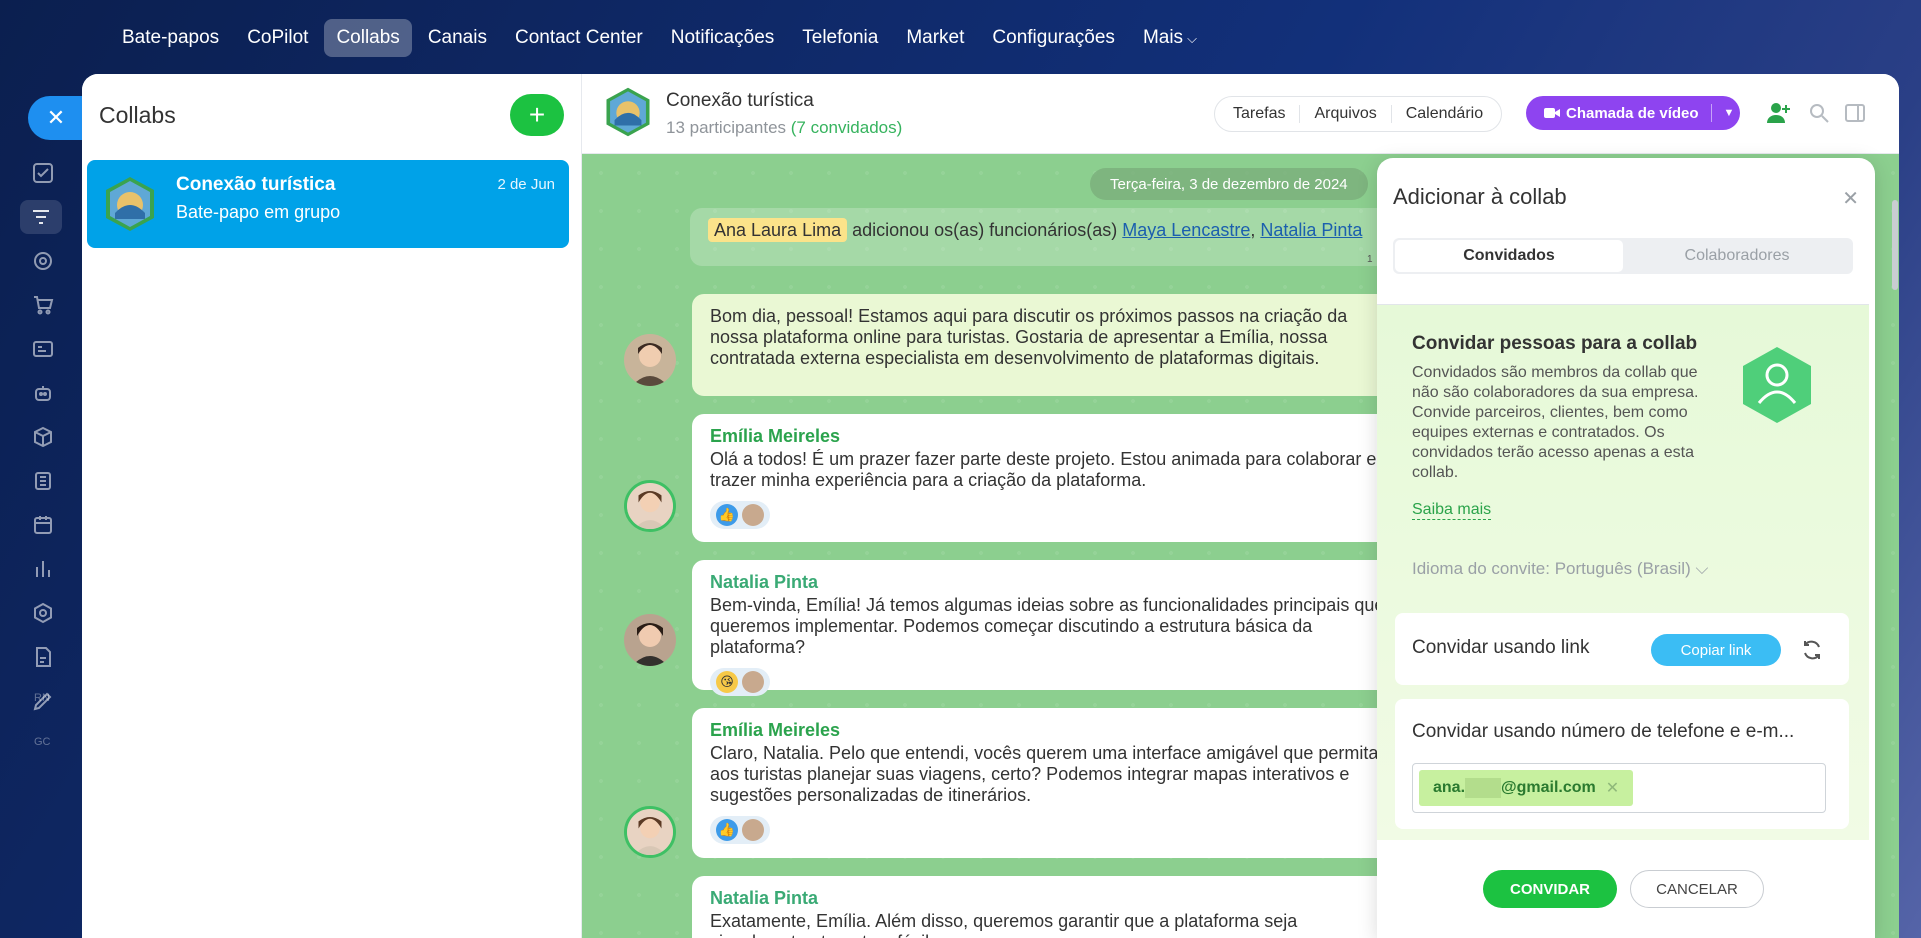 The width and height of the screenshot is (1921, 938). Describe the element at coordinates (43, 437) in the screenshot. I see `box-icon` at that location.